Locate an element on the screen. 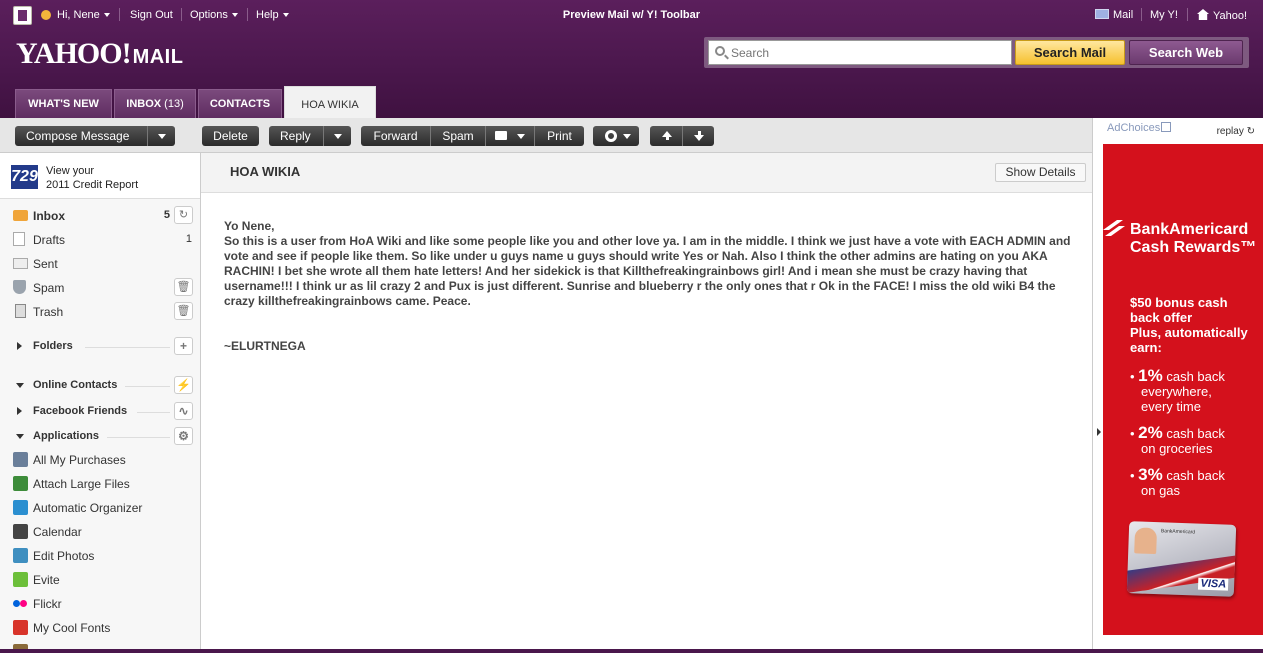 The height and width of the screenshot is (653, 1263). logo-brand: YAHOO! is located at coordinates (74, 53).